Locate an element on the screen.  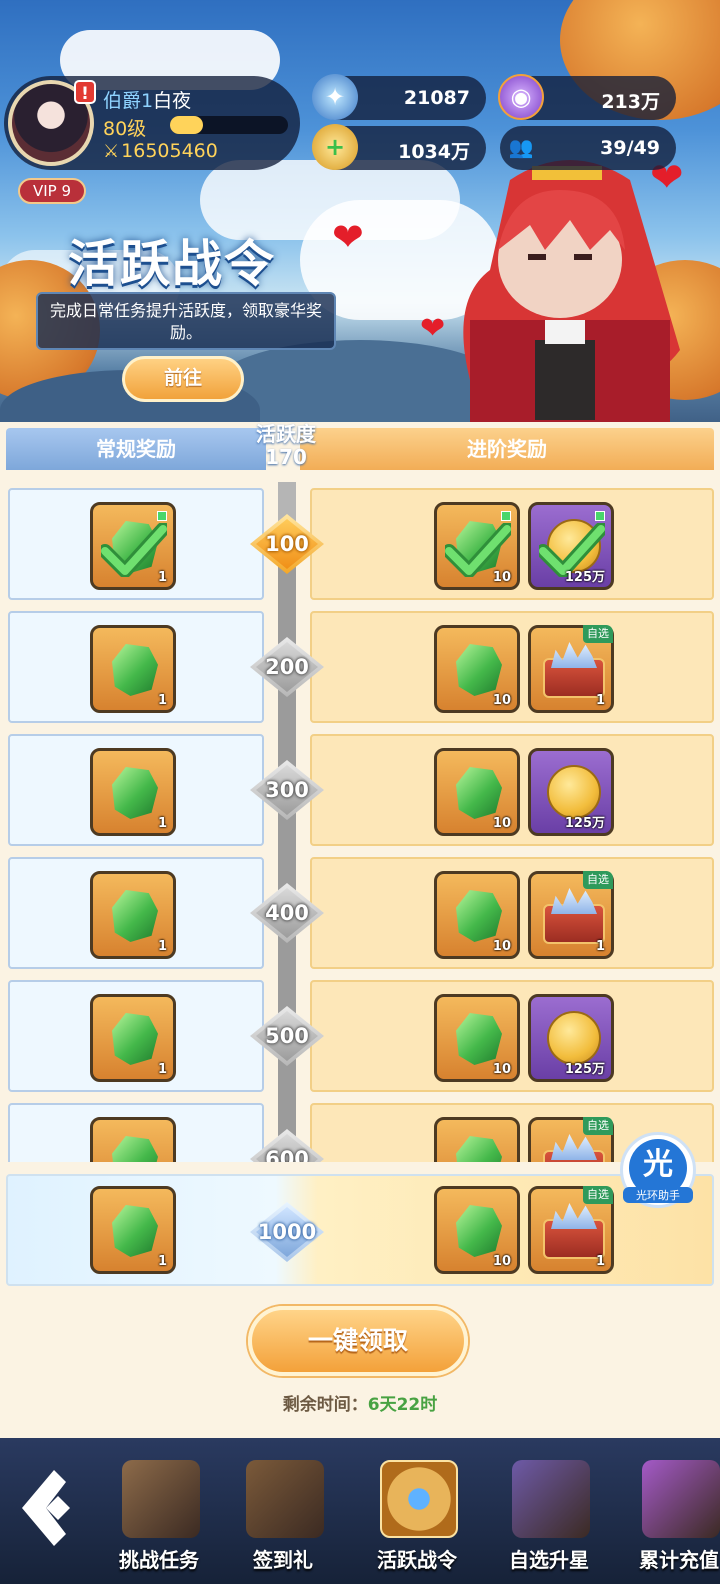
tier-node: 200 is located at coordinates (287, 667).